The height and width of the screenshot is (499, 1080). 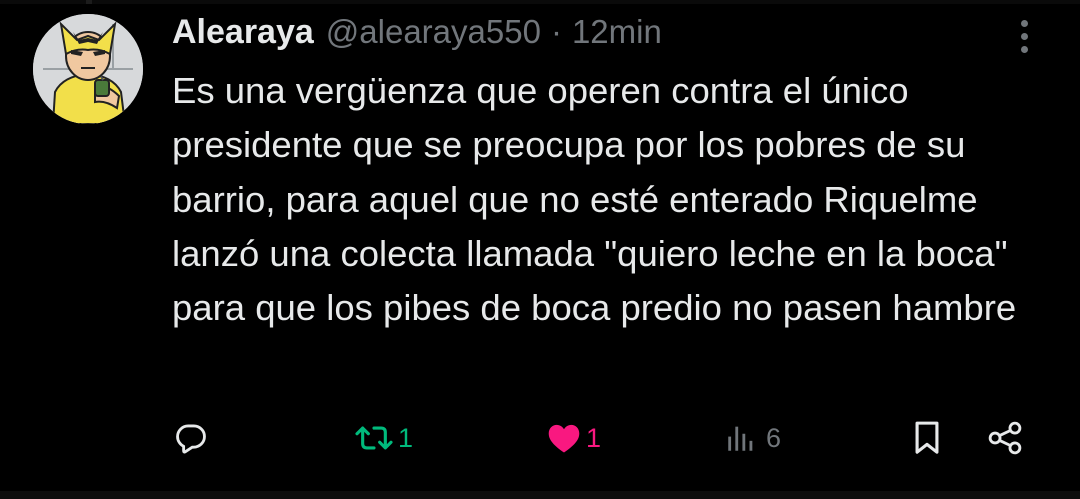 What do you see at coordinates (1024, 36) in the screenshot?
I see `more-vertical-icon` at bounding box center [1024, 36].